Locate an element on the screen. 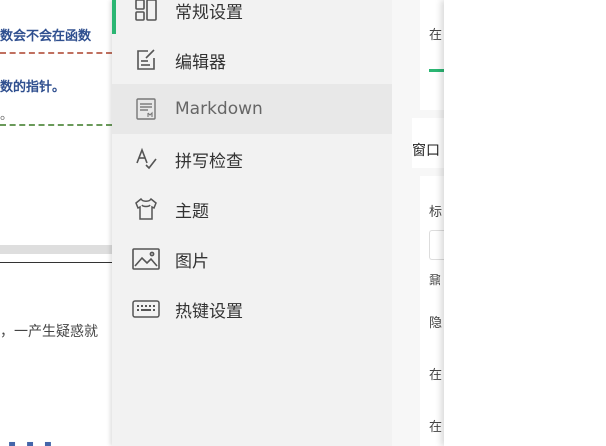  sidebar-item-markdown: Markdown is located at coordinates (252, 109).